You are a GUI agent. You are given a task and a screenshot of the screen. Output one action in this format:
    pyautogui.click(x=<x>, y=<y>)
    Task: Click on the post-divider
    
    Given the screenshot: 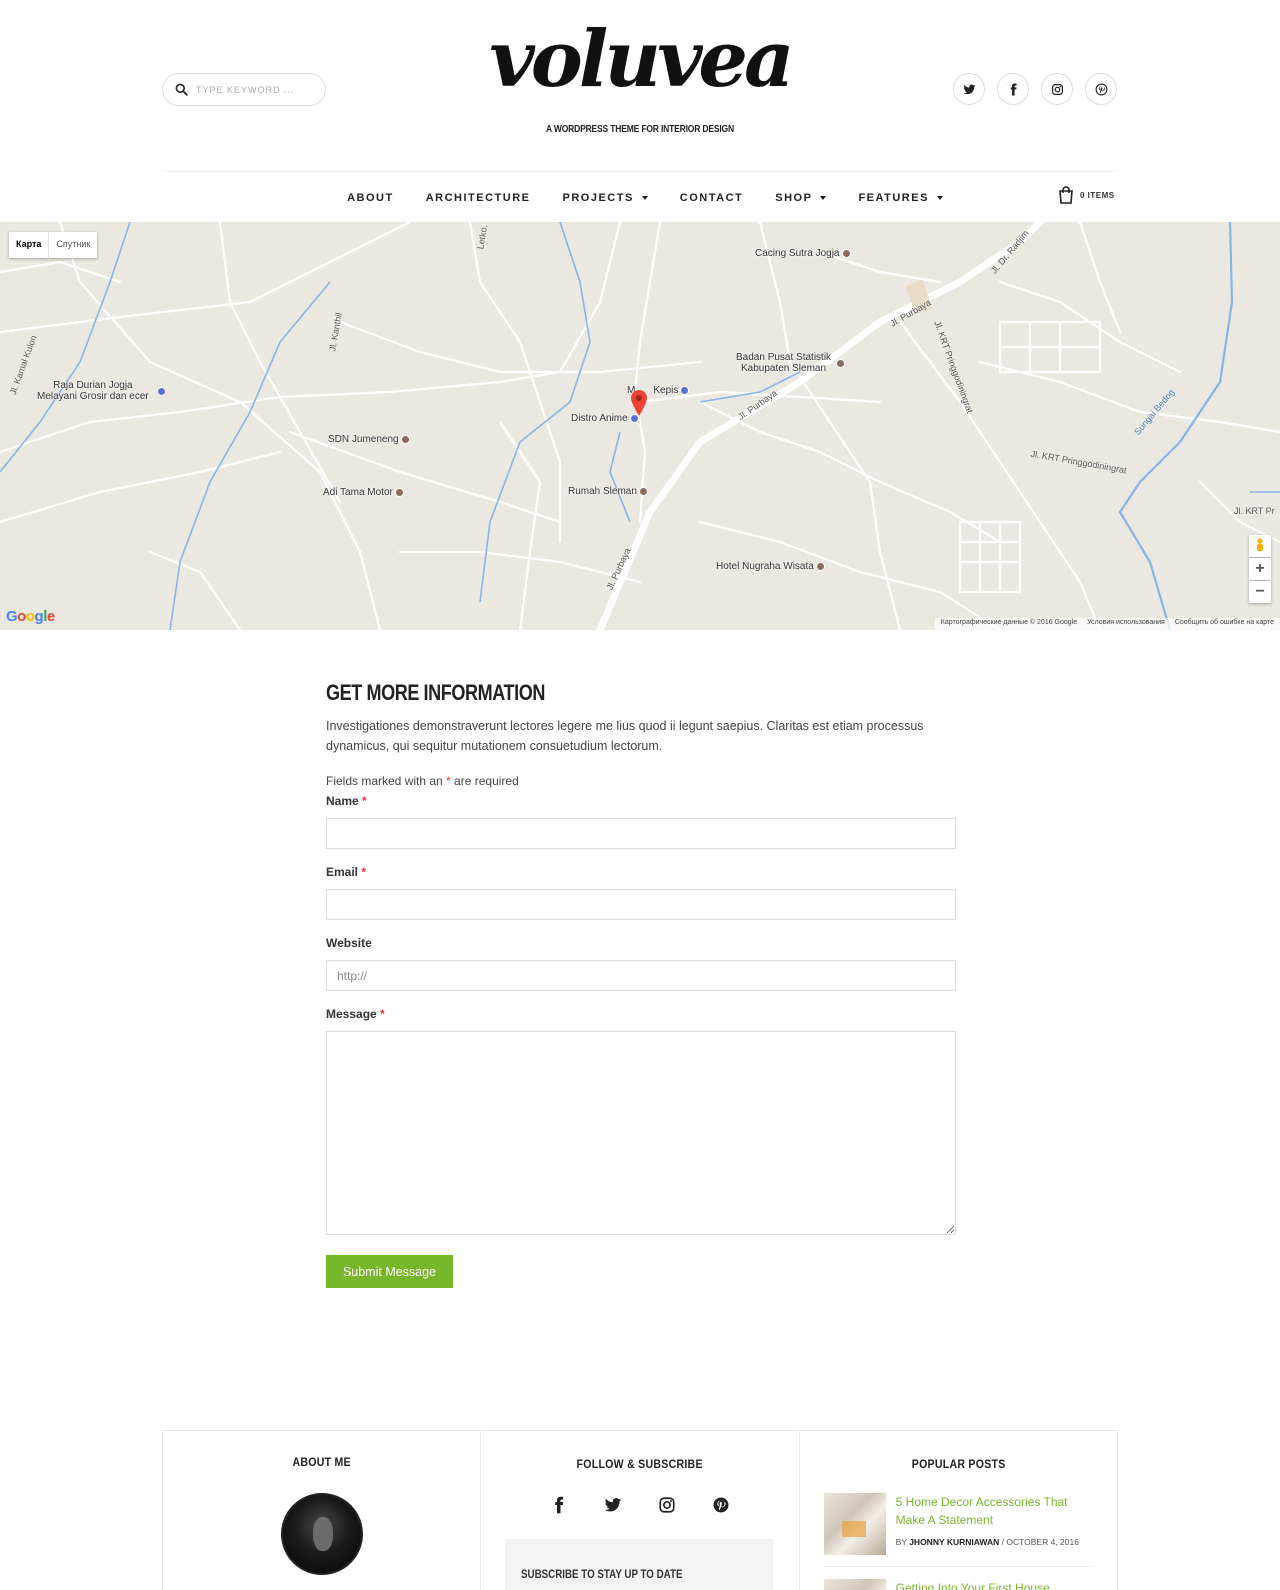 What is the action you would take?
    pyautogui.click(x=957, y=1566)
    